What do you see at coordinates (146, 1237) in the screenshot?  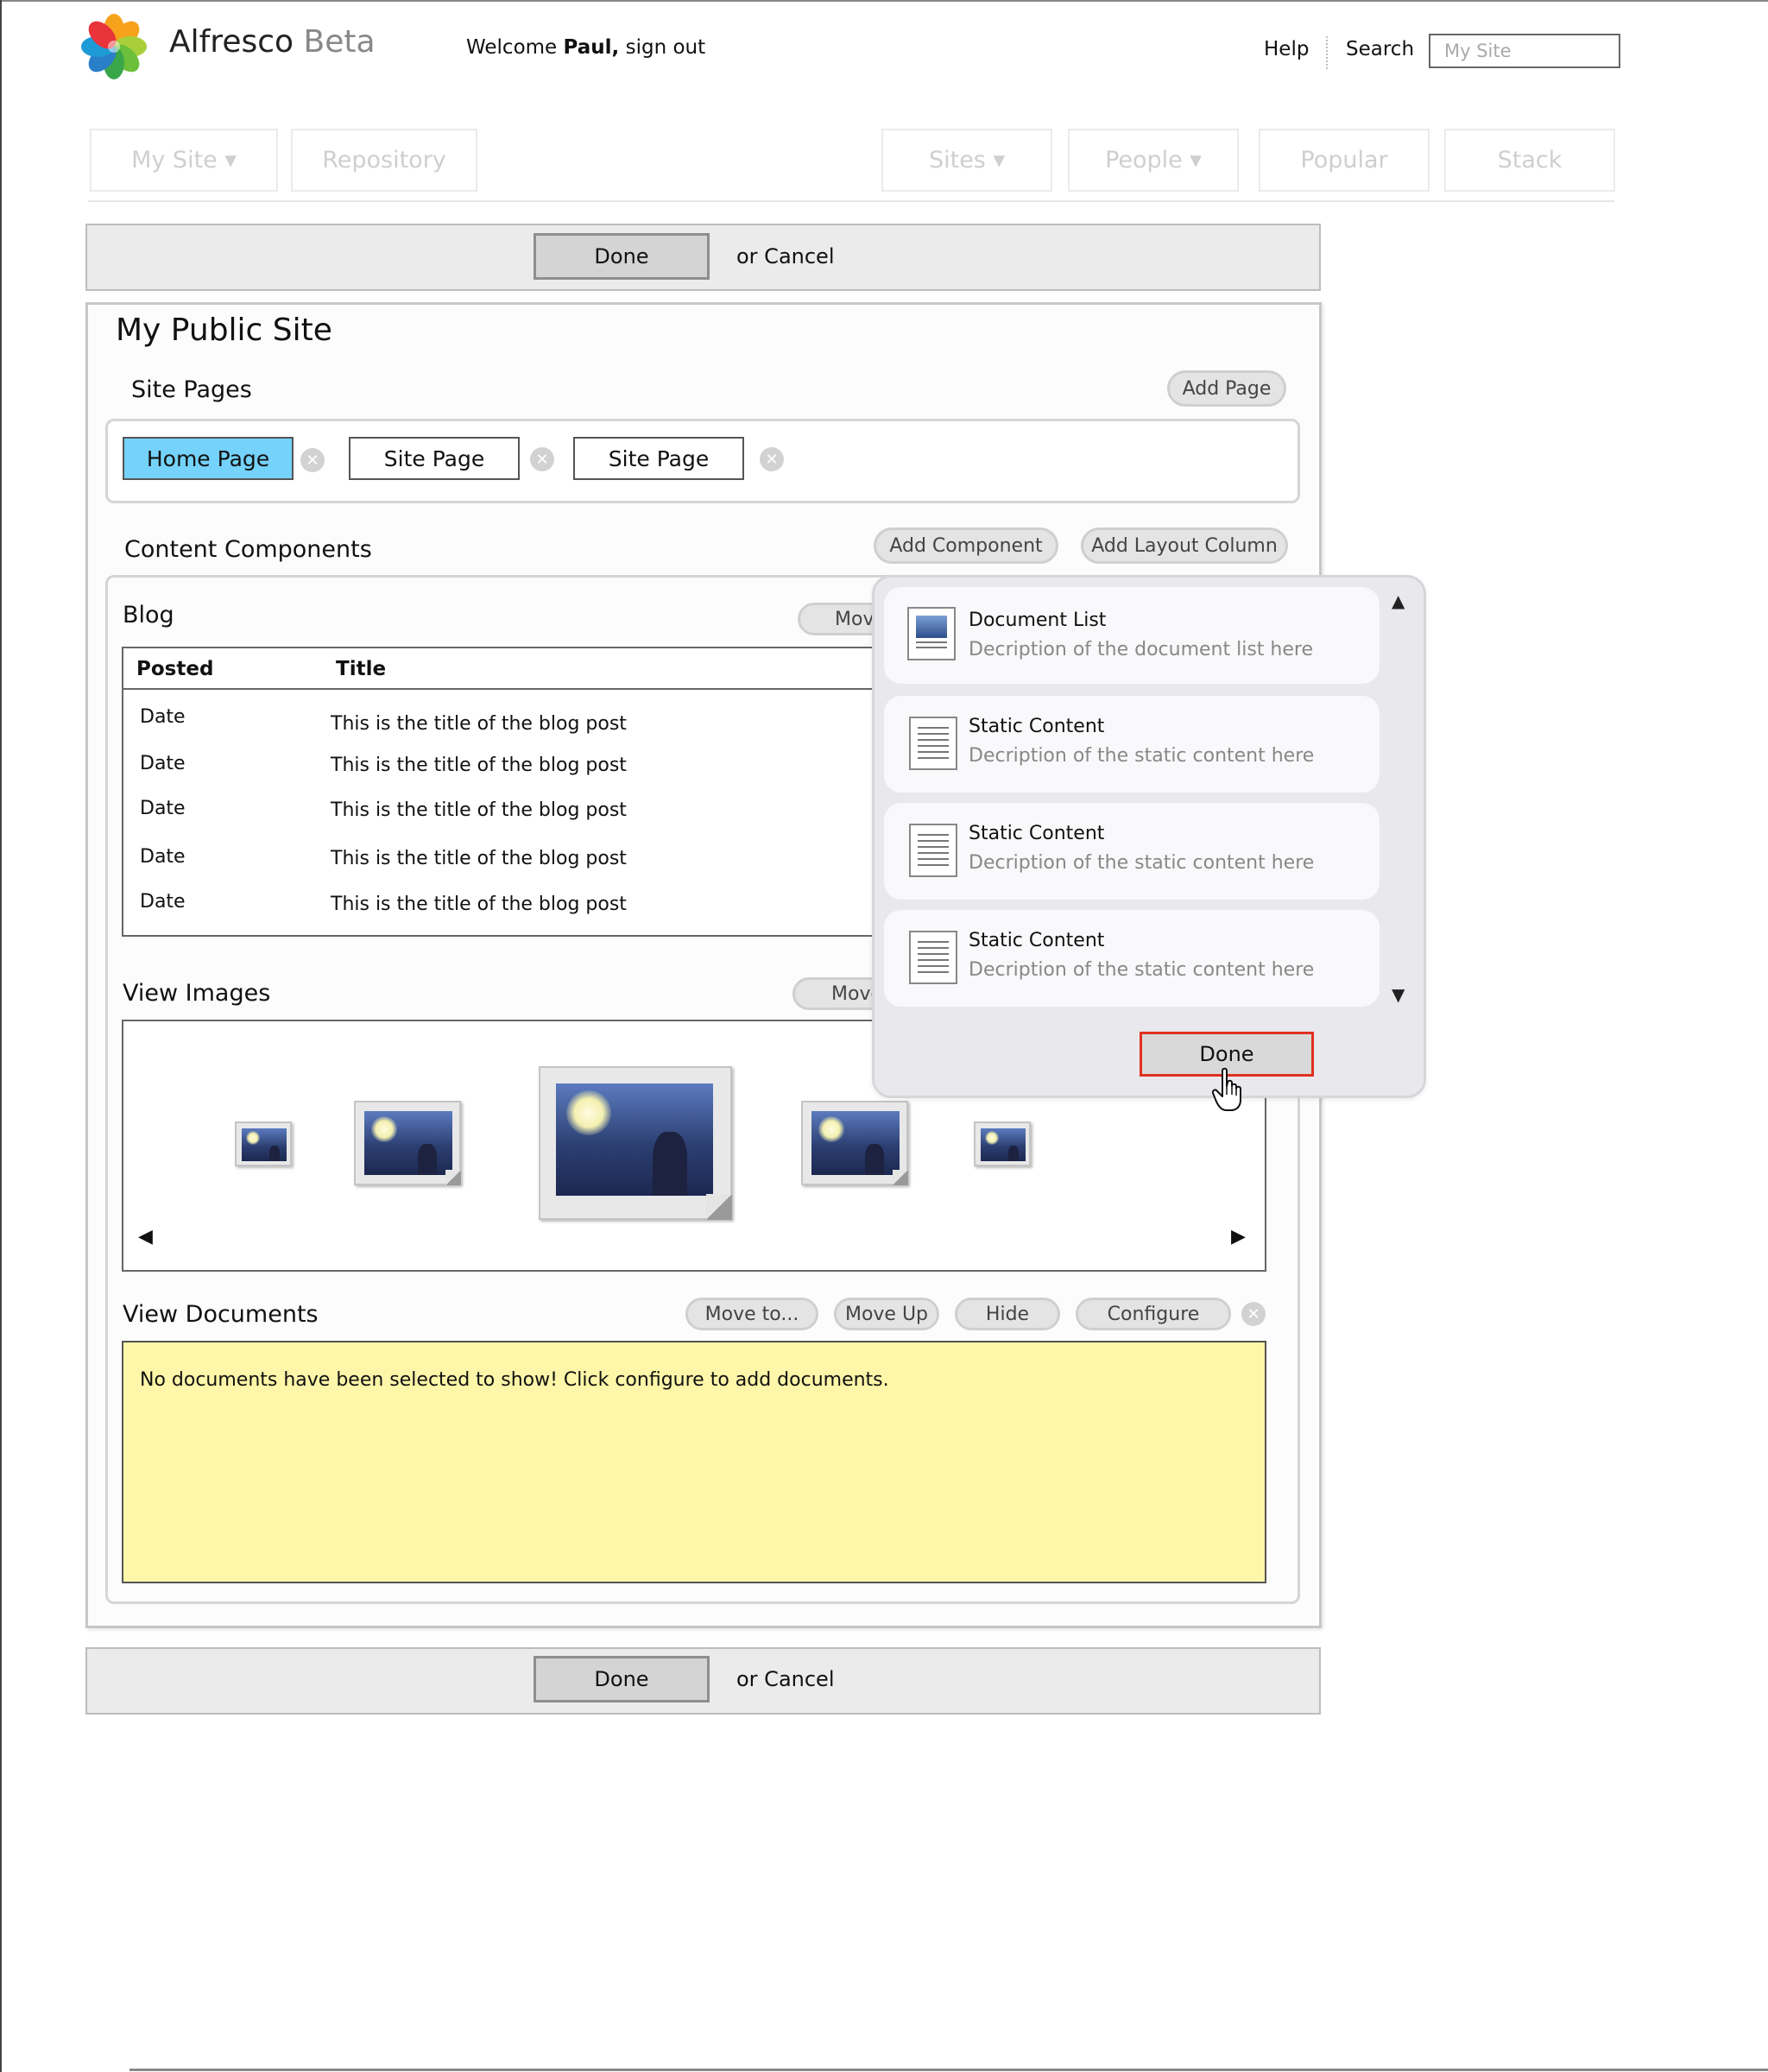 I see `carousel-prev-icon: ◀` at bounding box center [146, 1237].